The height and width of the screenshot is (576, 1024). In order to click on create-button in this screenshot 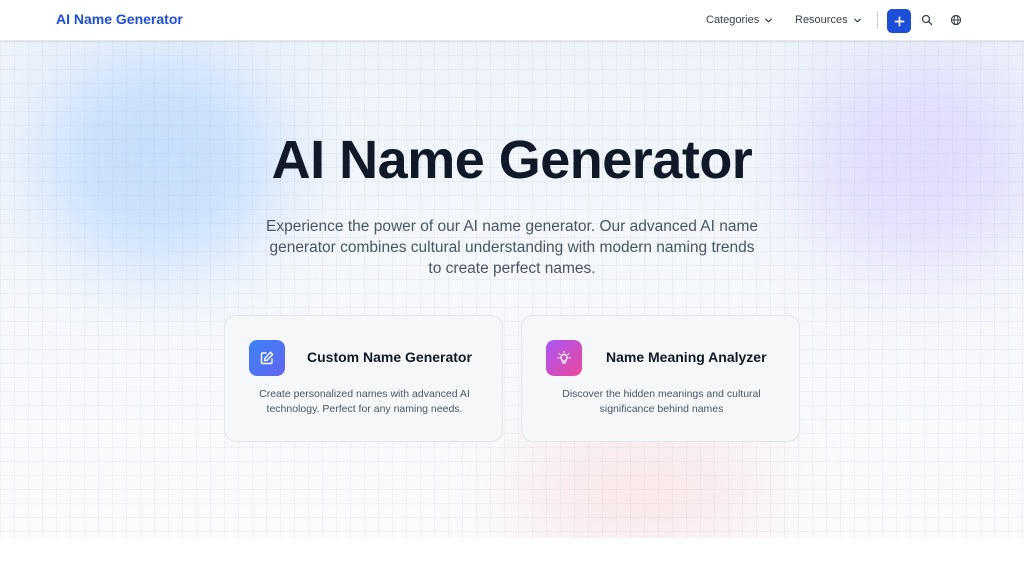, I will do `click(899, 21)`.